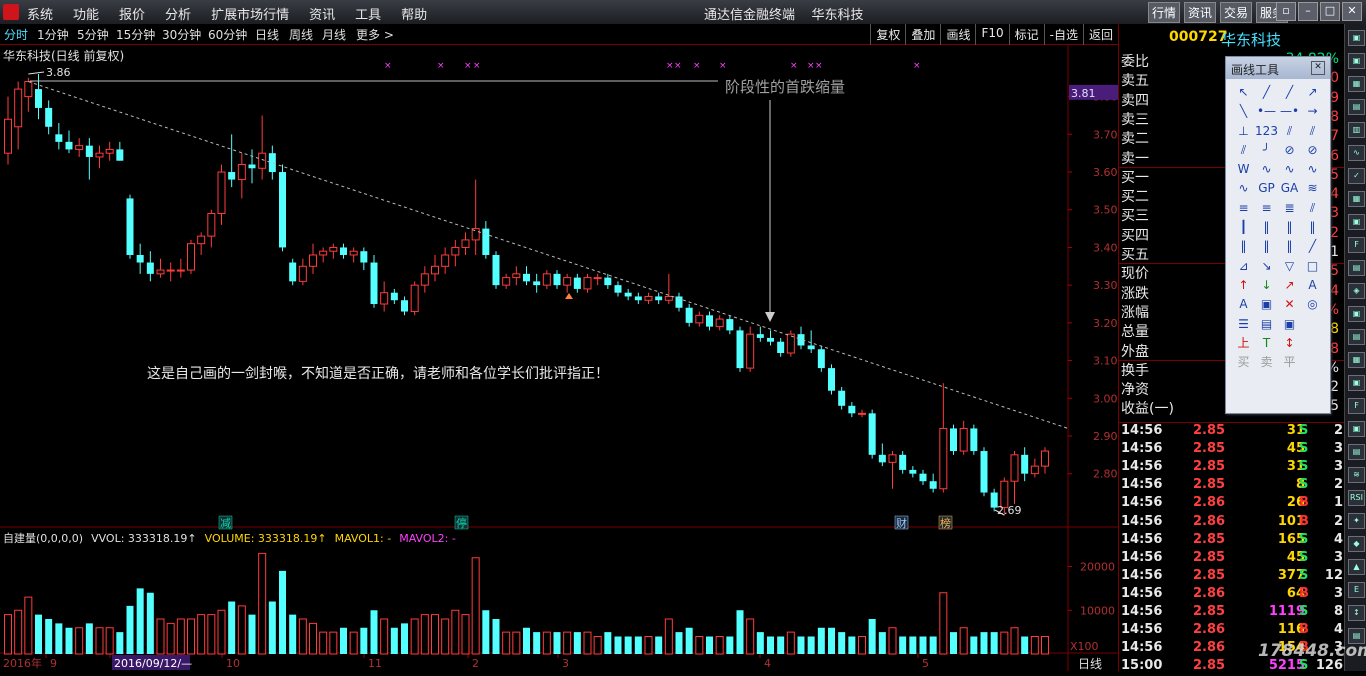 The height and width of the screenshot is (676, 1366). What do you see at coordinates (178, 13) in the screenshot?
I see `menu-analysis: 分析` at bounding box center [178, 13].